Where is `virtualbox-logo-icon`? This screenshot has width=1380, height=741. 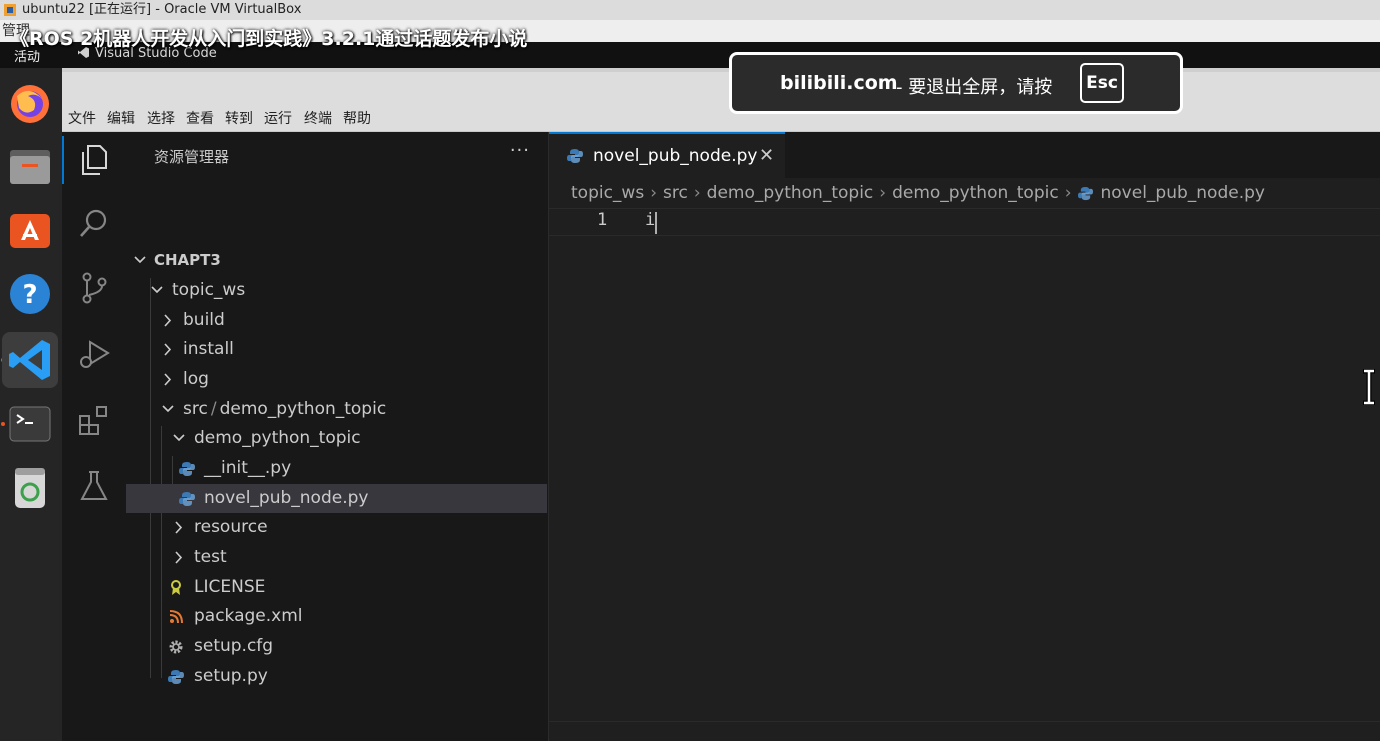 virtualbox-logo-icon is located at coordinates (10, 10).